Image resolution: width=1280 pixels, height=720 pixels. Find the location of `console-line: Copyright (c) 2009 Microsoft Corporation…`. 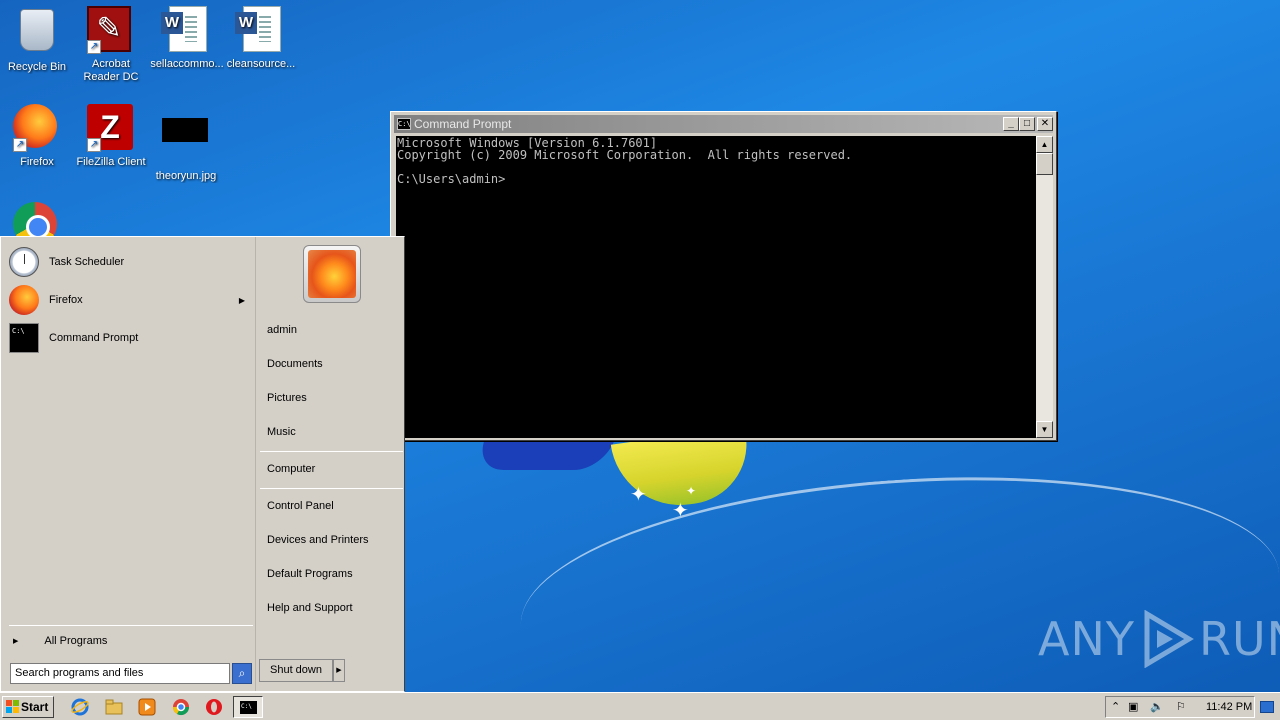

console-line: Copyright (c) 2009 Microsoft Corporation… is located at coordinates (625, 155).